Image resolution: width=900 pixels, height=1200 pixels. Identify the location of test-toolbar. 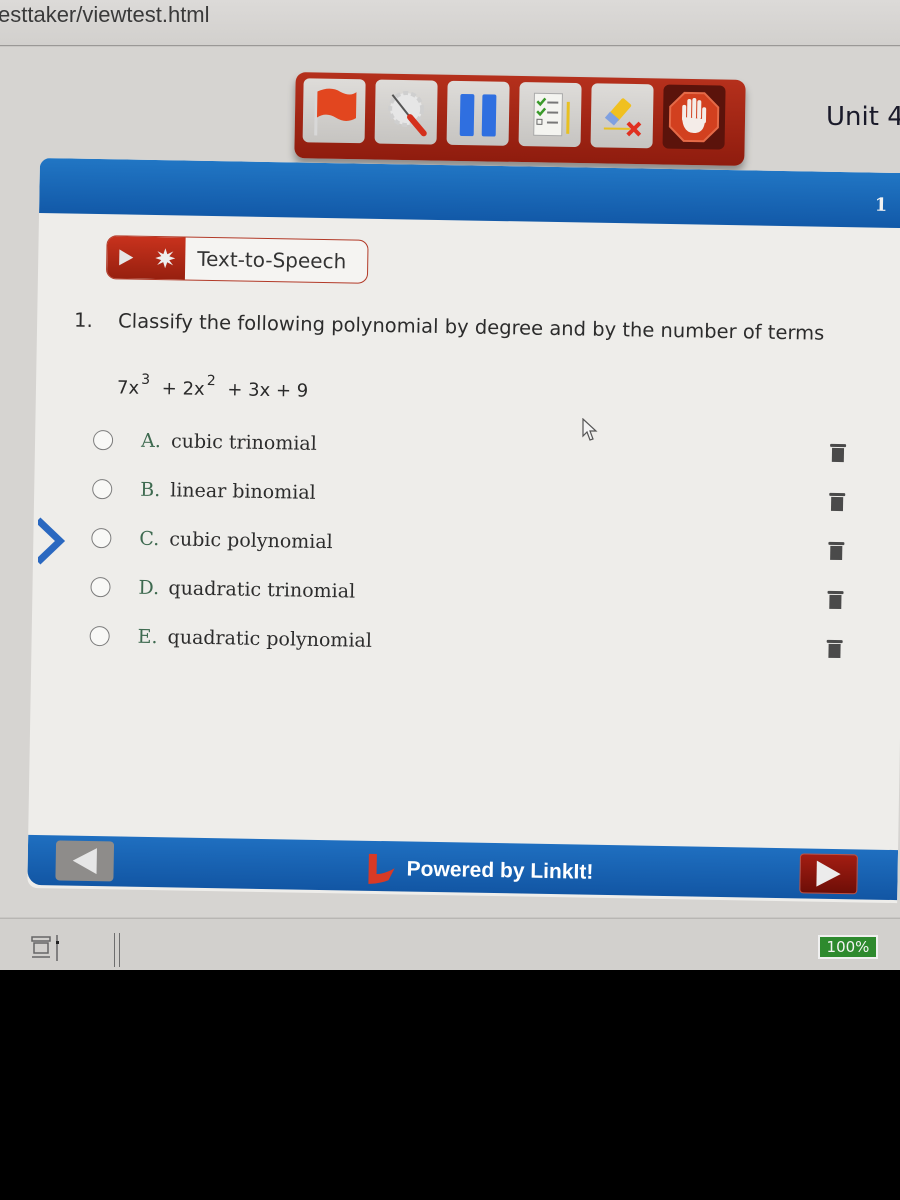
(520, 119).